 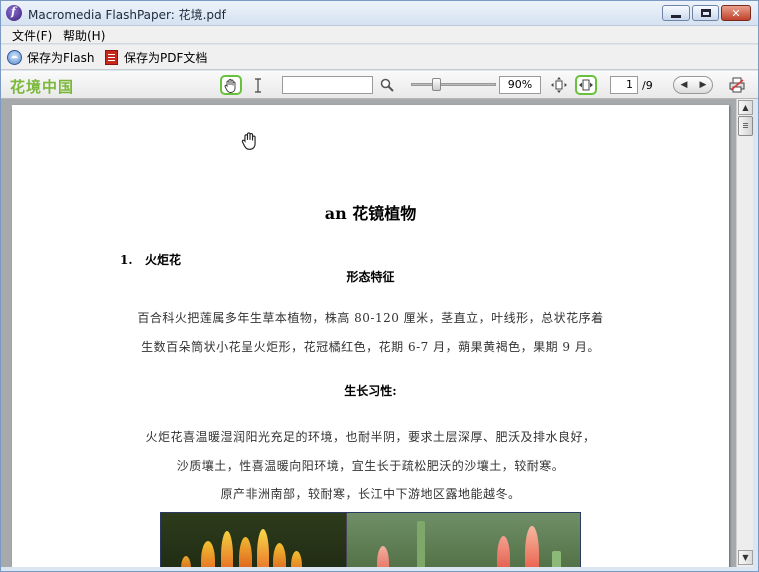 I want to click on paragraph-line: 火炬花喜温暖湿润阳光充足的环境，也耐半阴，要求土层深厚、肥沃及排水良好，, so click(x=370, y=437).